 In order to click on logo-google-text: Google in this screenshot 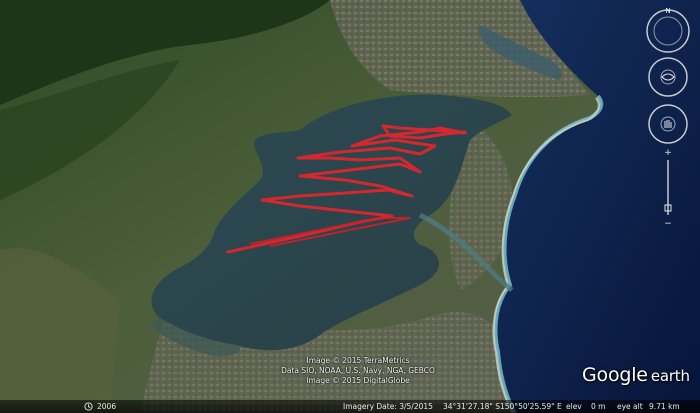, I will do `click(615, 375)`.